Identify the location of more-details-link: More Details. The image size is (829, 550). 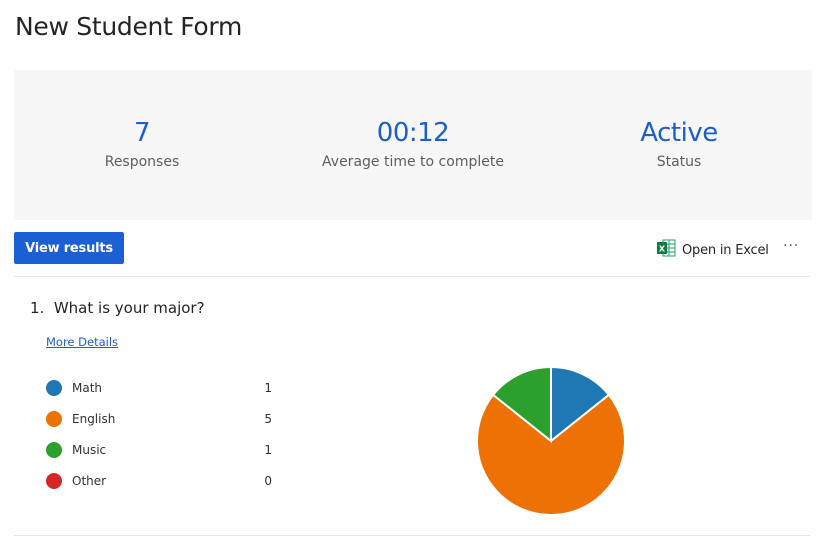
(82, 342).